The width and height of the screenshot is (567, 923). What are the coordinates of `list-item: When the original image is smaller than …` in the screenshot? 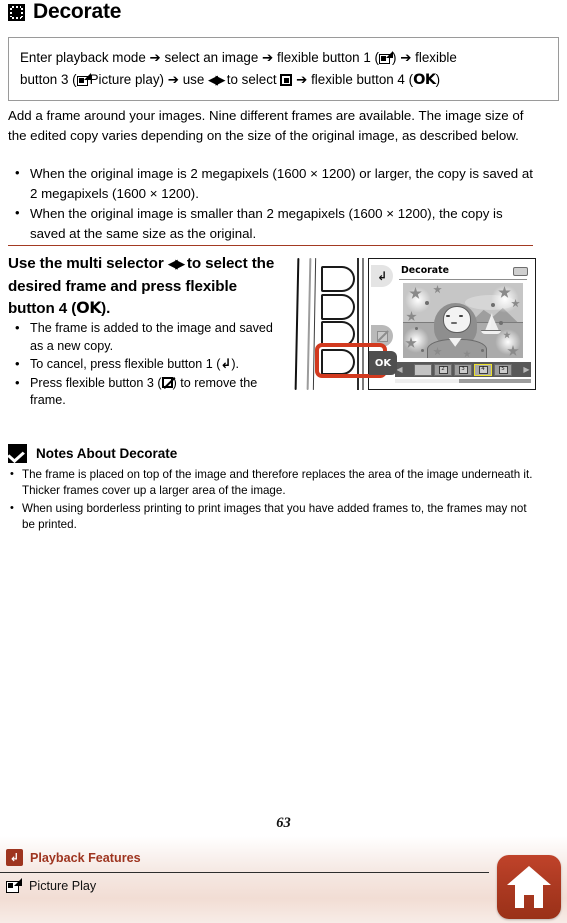 It's located at (272, 223).